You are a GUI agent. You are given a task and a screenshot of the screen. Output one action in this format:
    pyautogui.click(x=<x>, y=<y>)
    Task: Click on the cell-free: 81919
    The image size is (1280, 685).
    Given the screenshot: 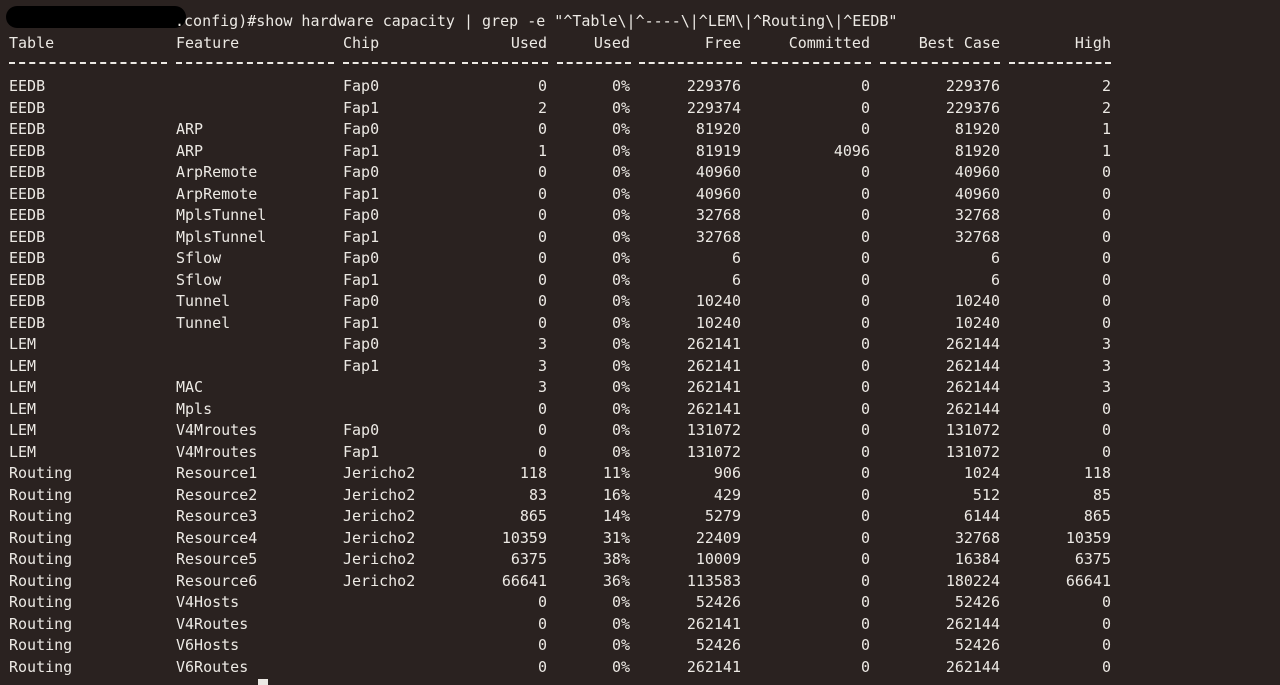 What is the action you would take?
    pyautogui.click(x=718, y=150)
    